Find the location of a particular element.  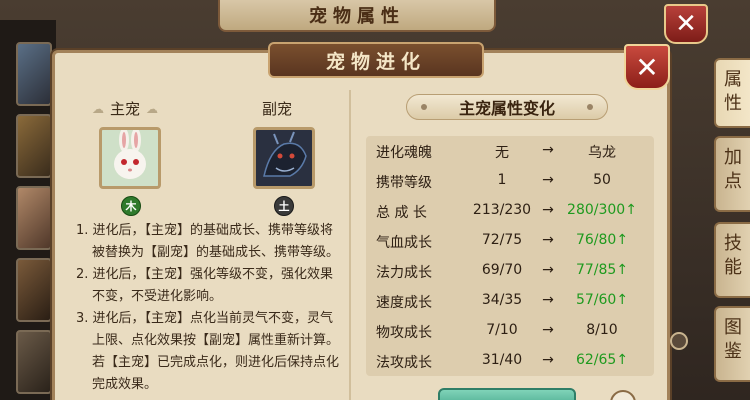

attribute-row: 物攻成长 7/10 → 8/10 is located at coordinates (510, 331).